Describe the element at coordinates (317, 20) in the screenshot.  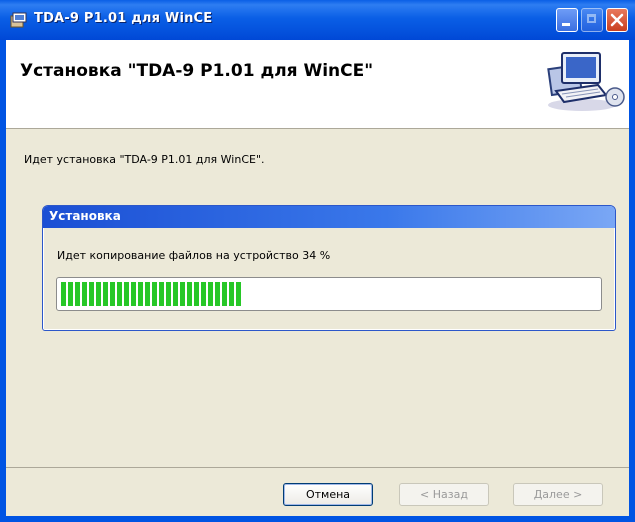
I see `title-bar: TDA-9 P1.01 для WinCE` at that location.